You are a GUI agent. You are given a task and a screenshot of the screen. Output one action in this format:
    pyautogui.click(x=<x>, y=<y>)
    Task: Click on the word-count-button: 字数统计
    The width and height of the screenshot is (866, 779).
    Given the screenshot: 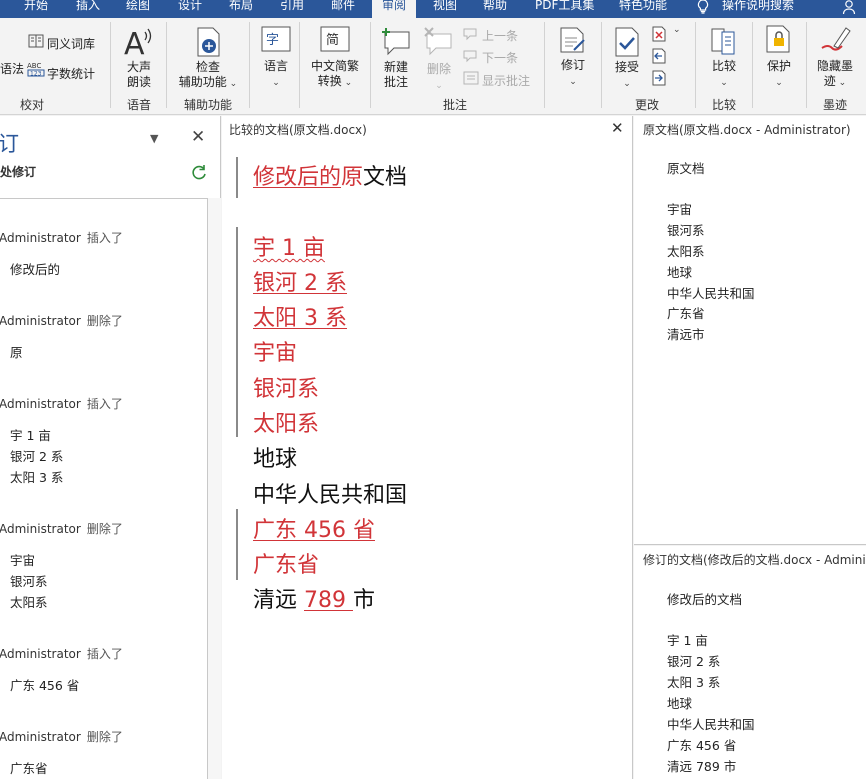 What is the action you would take?
    pyautogui.click(x=71, y=73)
    